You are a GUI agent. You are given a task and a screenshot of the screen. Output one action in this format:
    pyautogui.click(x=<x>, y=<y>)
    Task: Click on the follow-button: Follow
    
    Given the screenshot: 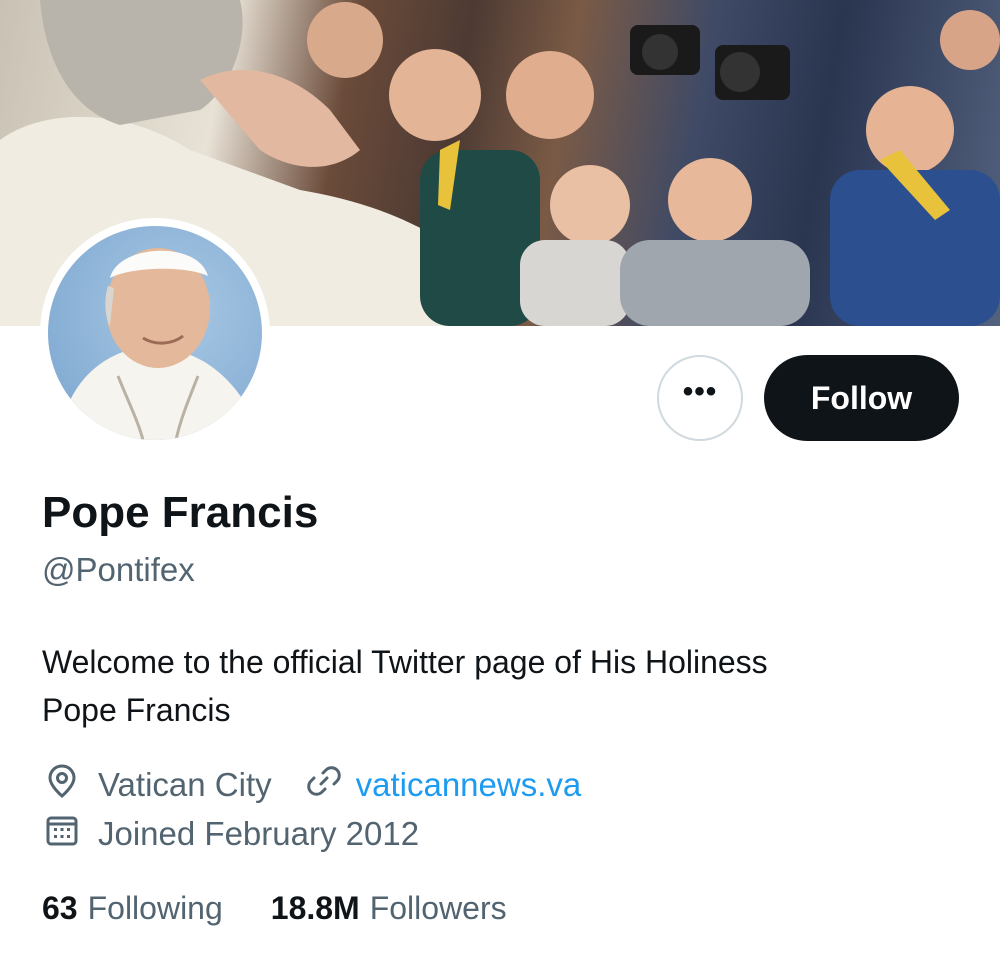 What is the action you would take?
    pyautogui.click(x=861, y=398)
    